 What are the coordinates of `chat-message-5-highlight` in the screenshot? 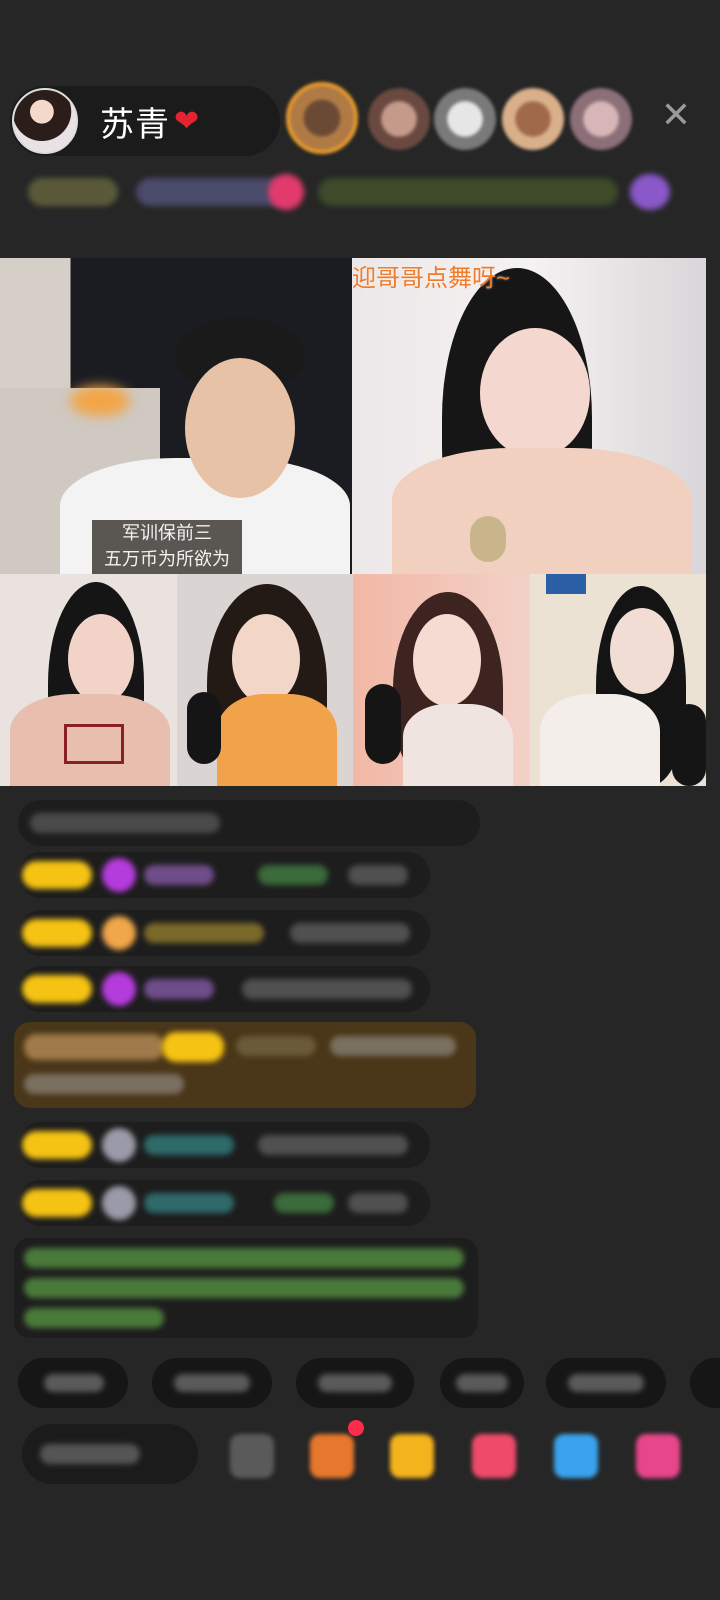 It's located at (245, 1065).